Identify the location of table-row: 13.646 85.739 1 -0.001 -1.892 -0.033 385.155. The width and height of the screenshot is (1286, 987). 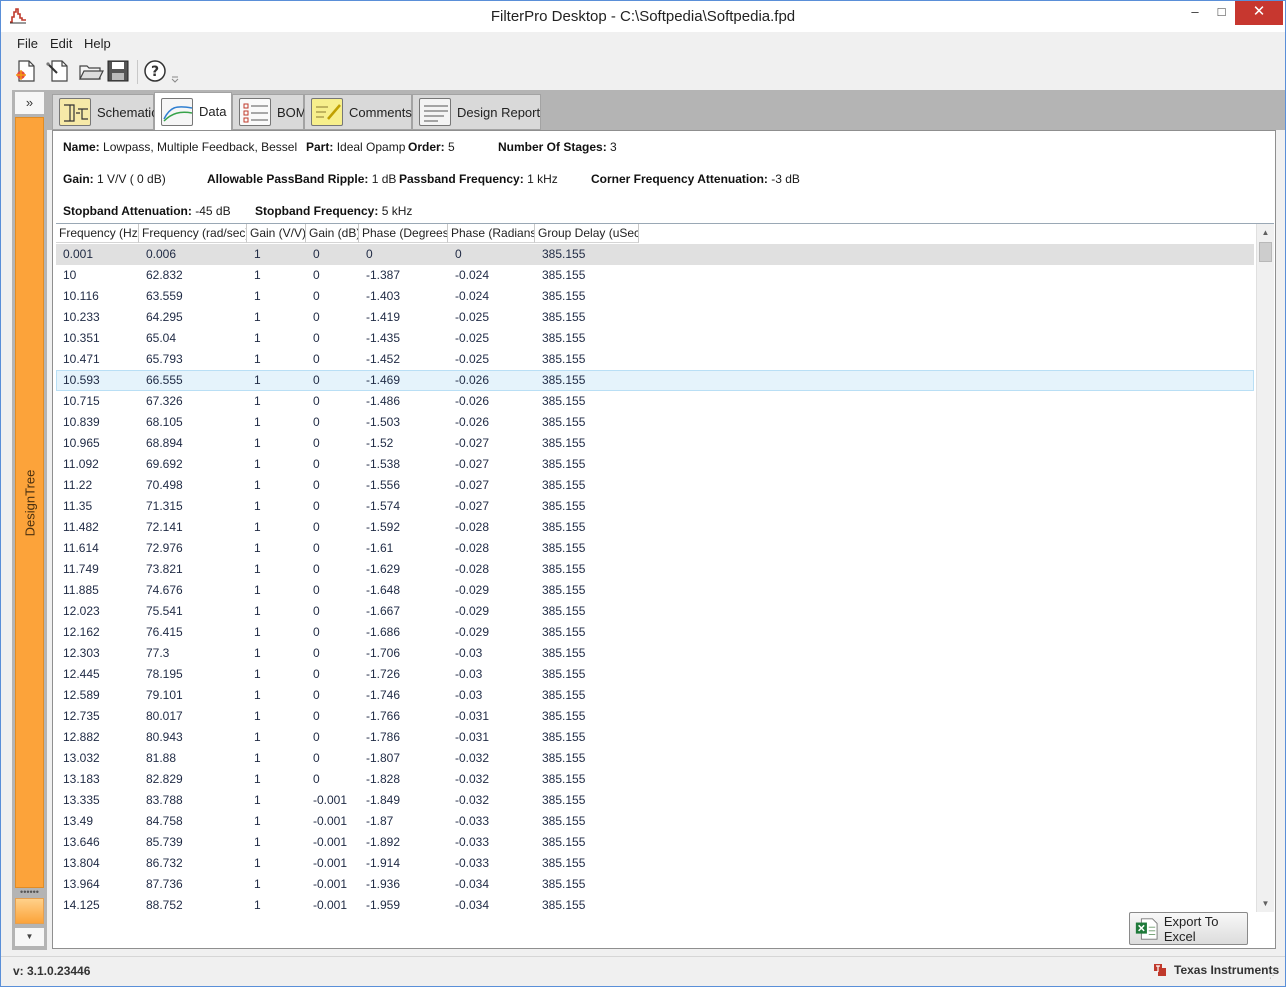
(655, 842).